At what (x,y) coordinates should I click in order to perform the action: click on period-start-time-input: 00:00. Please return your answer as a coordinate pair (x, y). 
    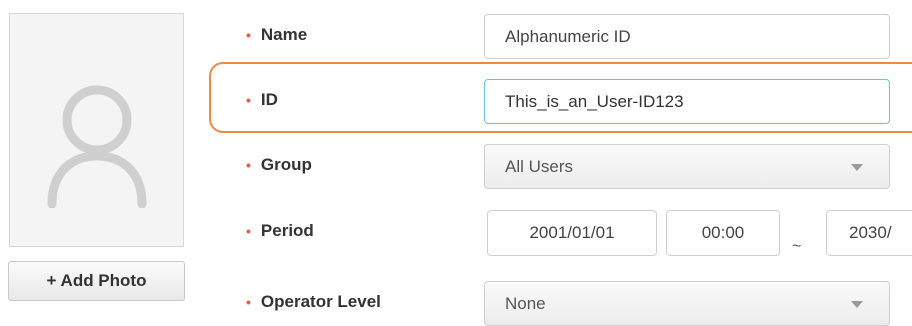
    Looking at the image, I should click on (723, 233).